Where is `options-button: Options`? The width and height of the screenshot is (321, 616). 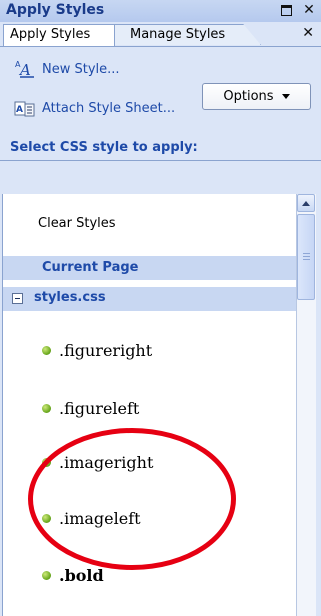
options-button: Options is located at coordinates (256, 96).